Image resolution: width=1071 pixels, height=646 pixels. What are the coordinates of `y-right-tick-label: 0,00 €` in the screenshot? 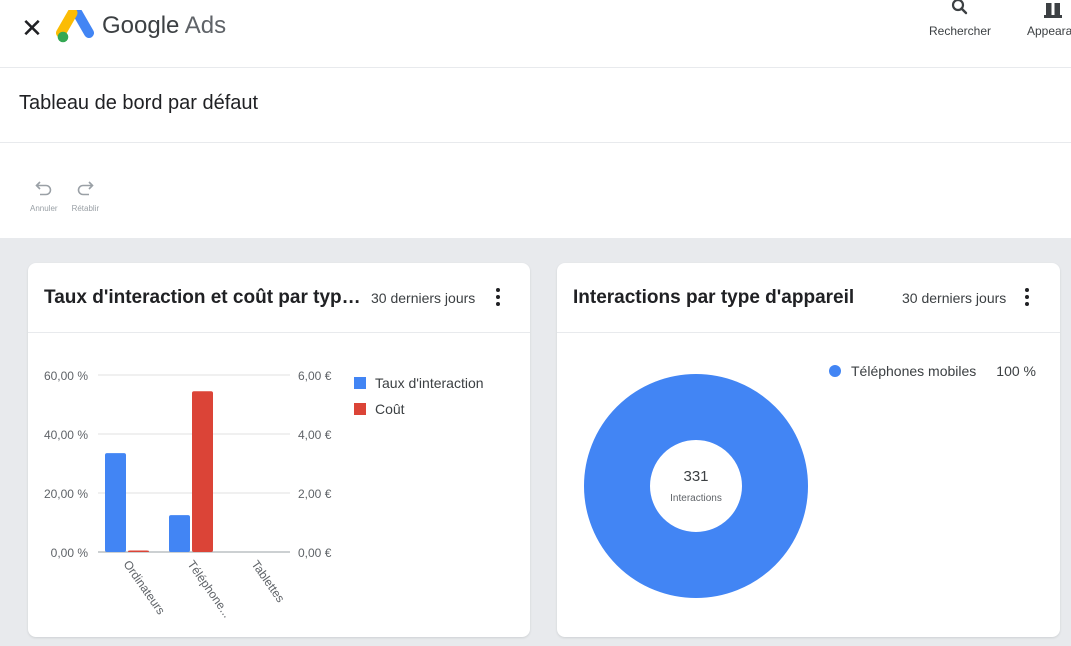 It's located at (315, 553).